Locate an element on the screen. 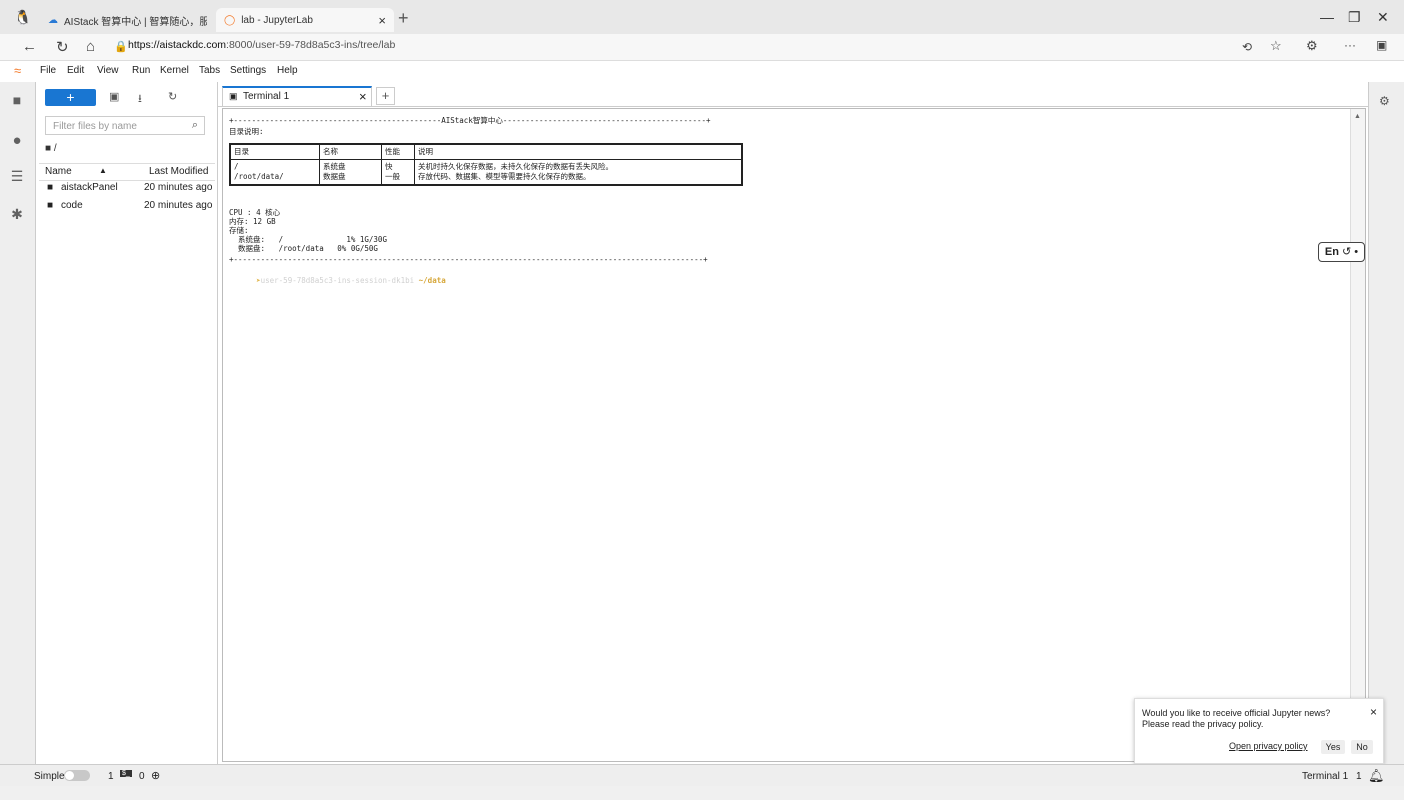 The height and width of the screenshot is (800, 1404). menu-run: Run is located at coordinates (141, 70).